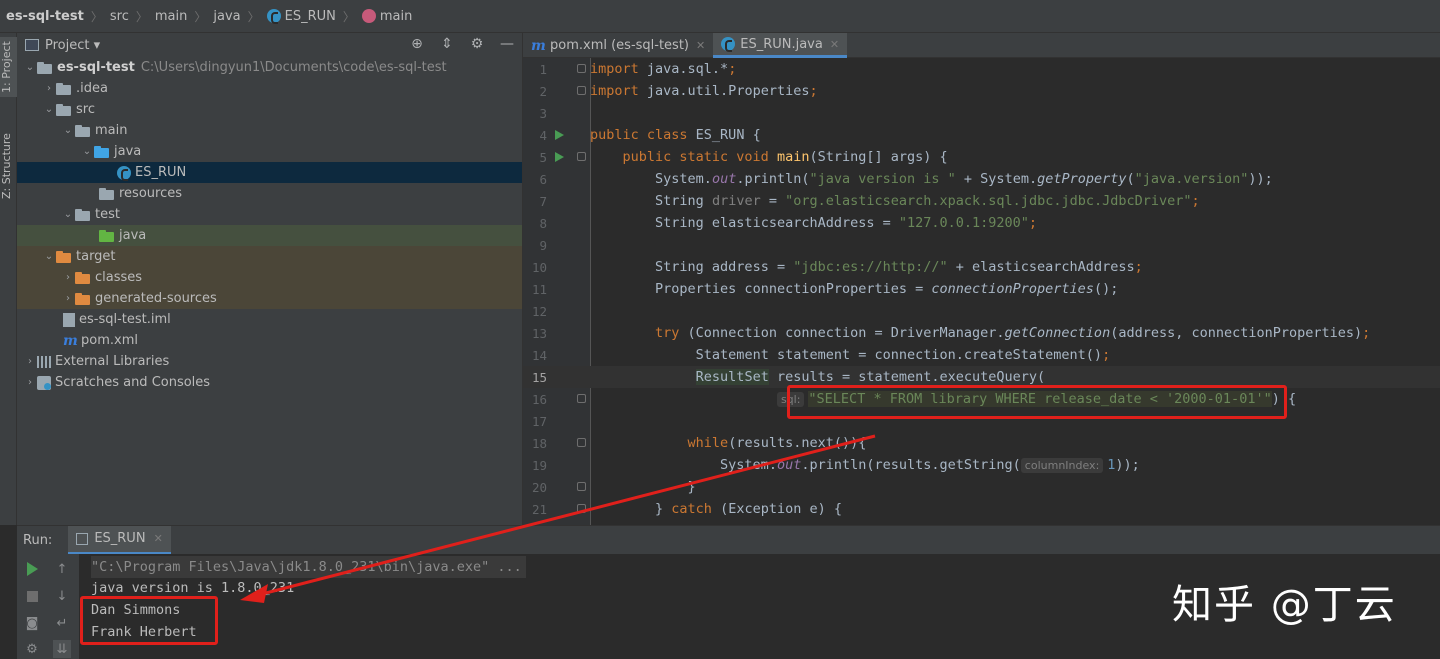 Image resolution: width=1440 pixels, height=659 pixels. What do you see at coordinates (538, 45) in the screenshot?
I see `maven-icon: m` at bounding box center [538, 45].